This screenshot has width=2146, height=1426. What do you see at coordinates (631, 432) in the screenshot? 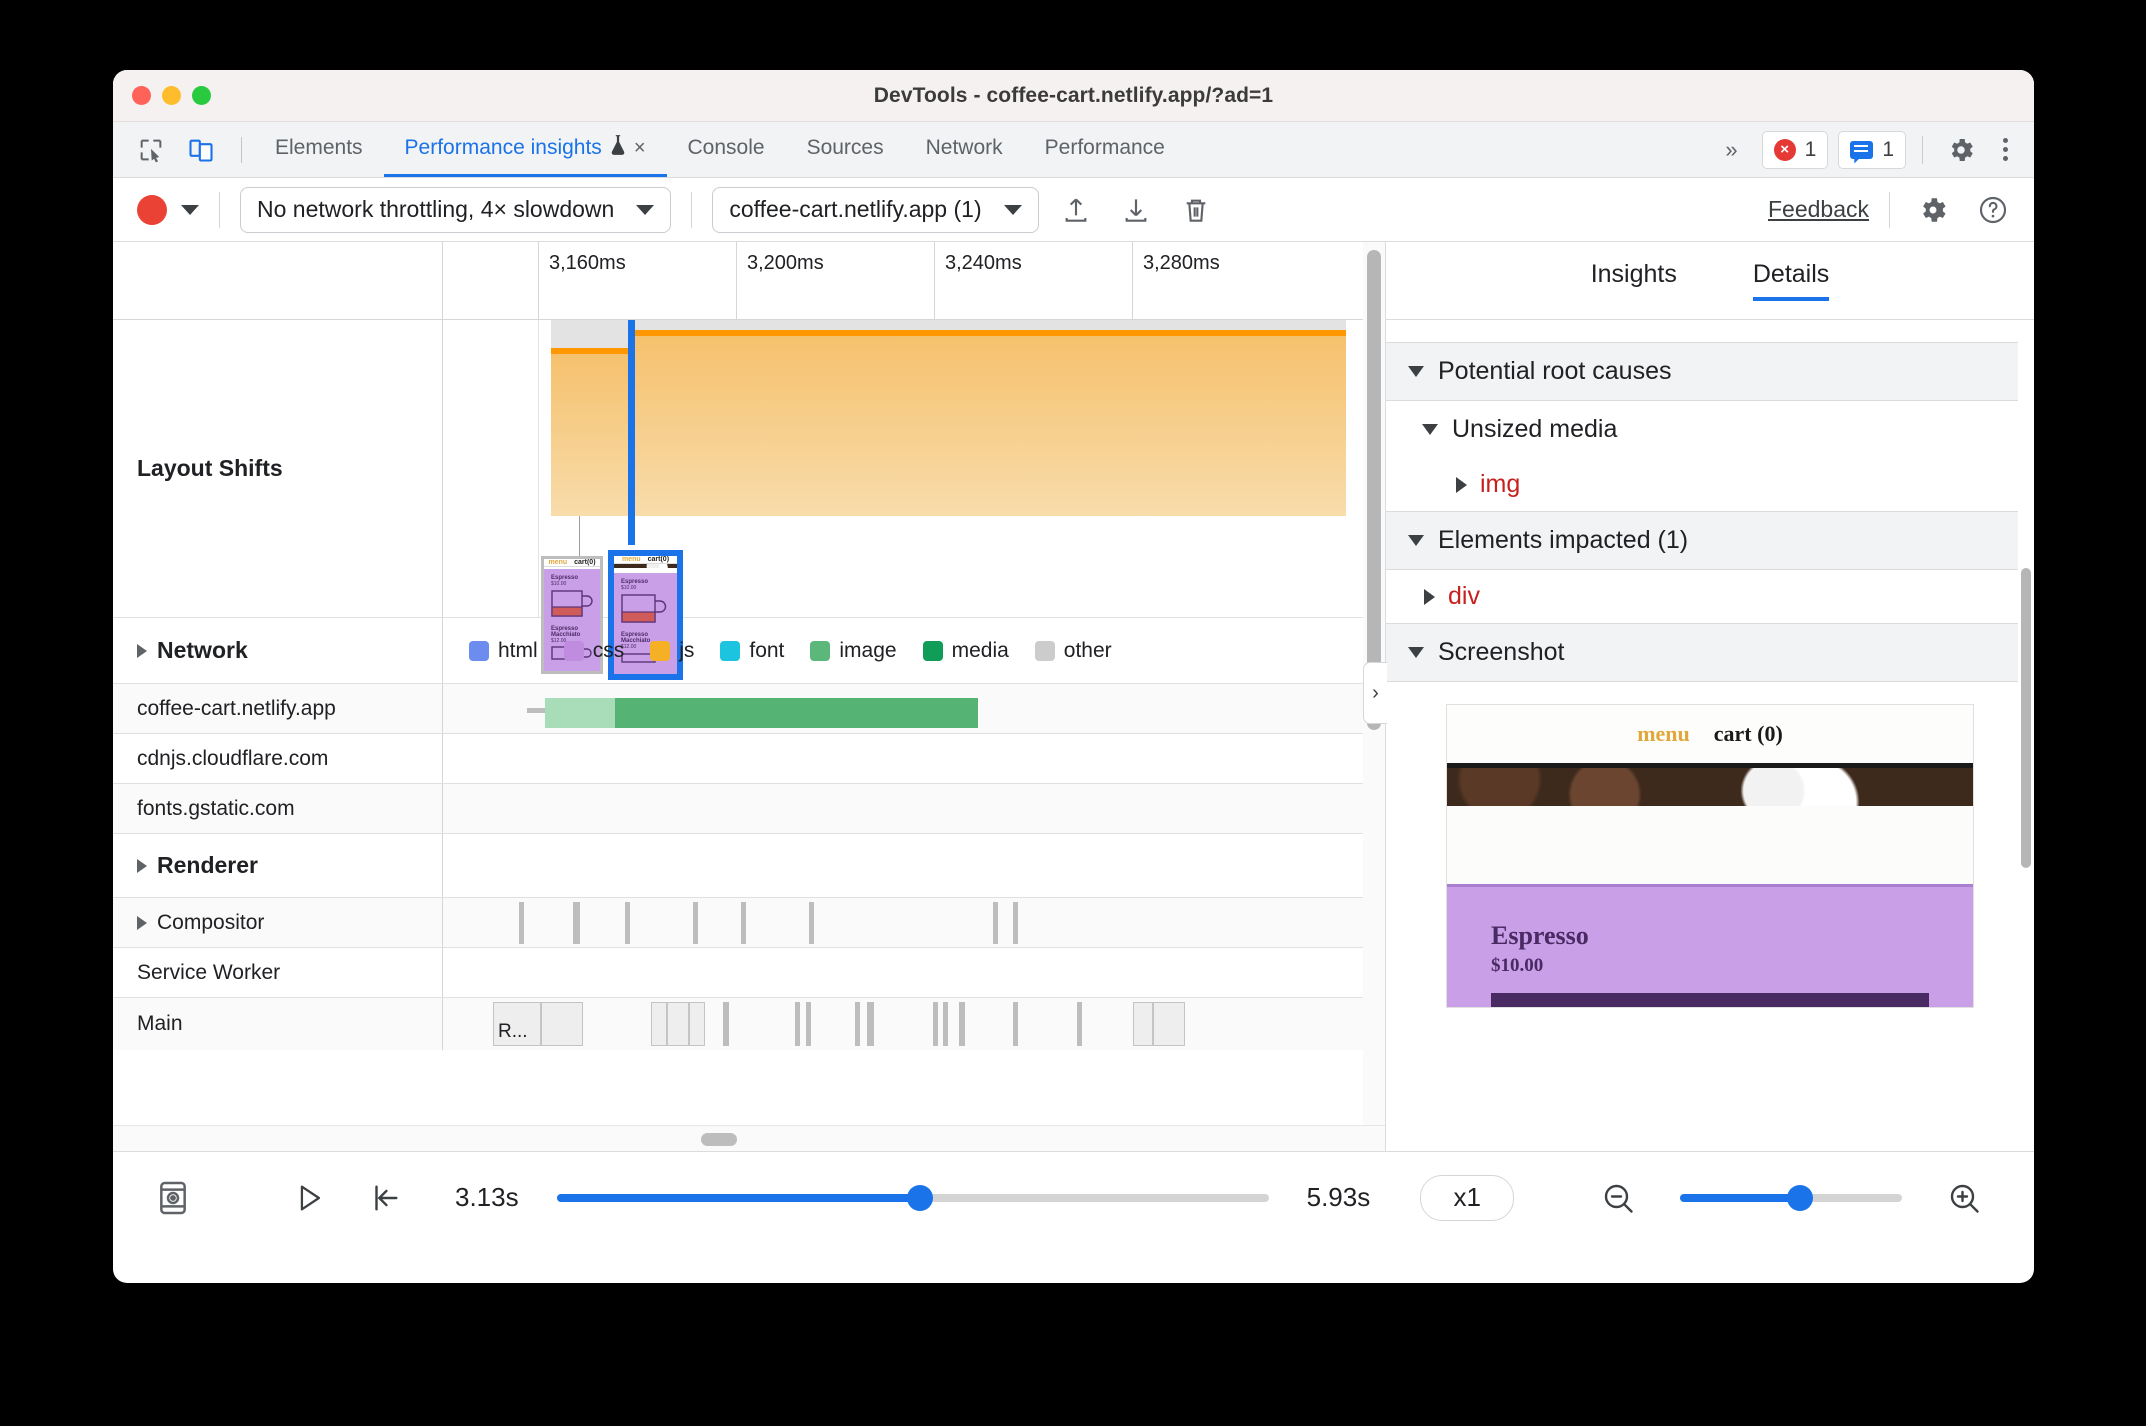
I see `layout-shift-selected-marker` at bounding box center [631, 432].